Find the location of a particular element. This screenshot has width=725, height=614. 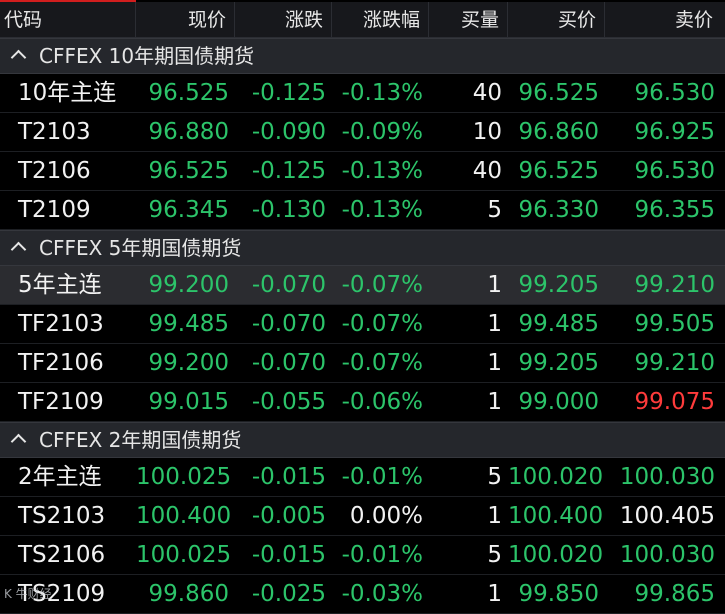

cell-bid-price: 100.400 is located at coordinates (556, 516).